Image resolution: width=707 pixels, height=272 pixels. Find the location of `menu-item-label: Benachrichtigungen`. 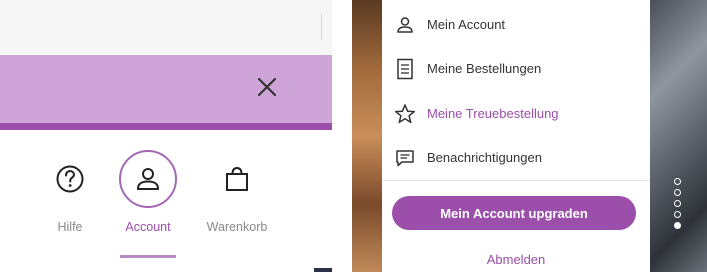

menu-item-label: Benachrichtigungen is located at coordinates (484, 157).